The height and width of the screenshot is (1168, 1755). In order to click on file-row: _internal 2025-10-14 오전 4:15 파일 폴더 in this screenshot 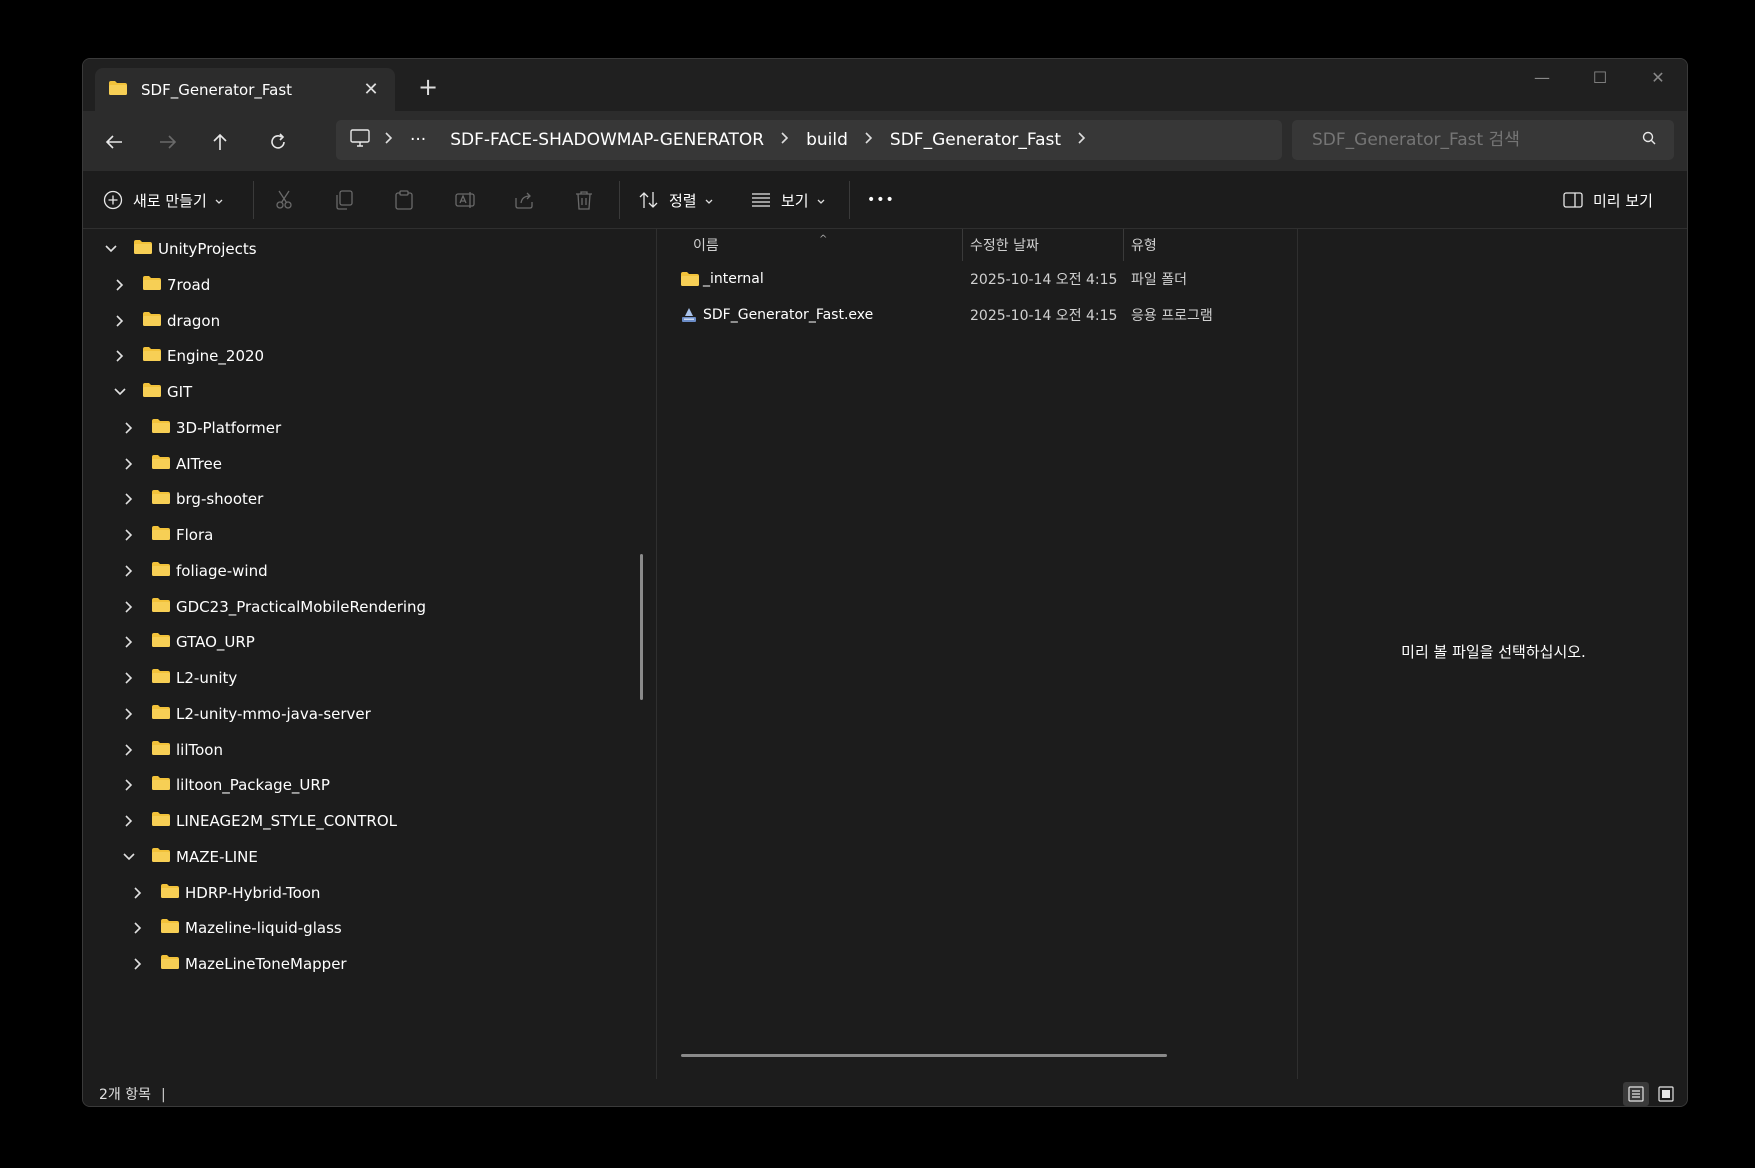, I will do `click(977, 279)`.